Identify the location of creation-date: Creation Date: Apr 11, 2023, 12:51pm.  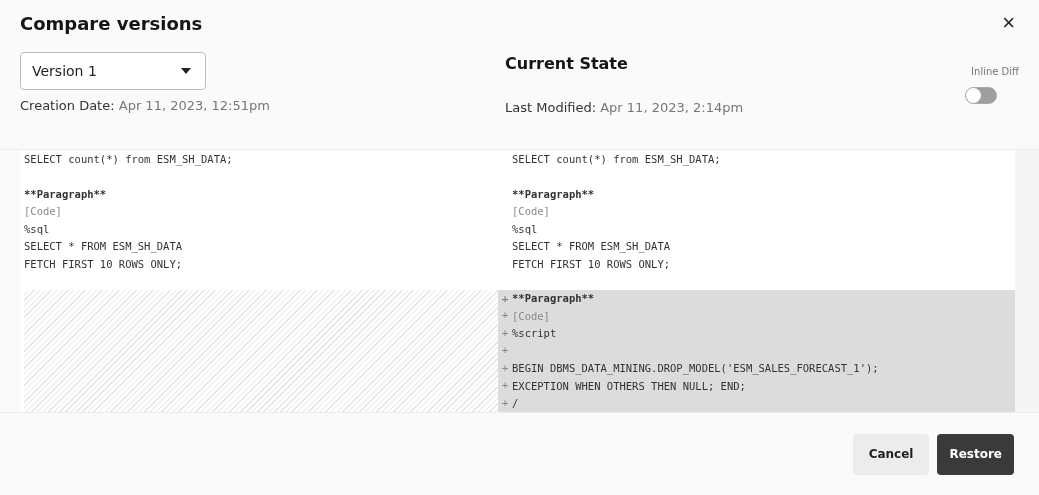
(145, 105).